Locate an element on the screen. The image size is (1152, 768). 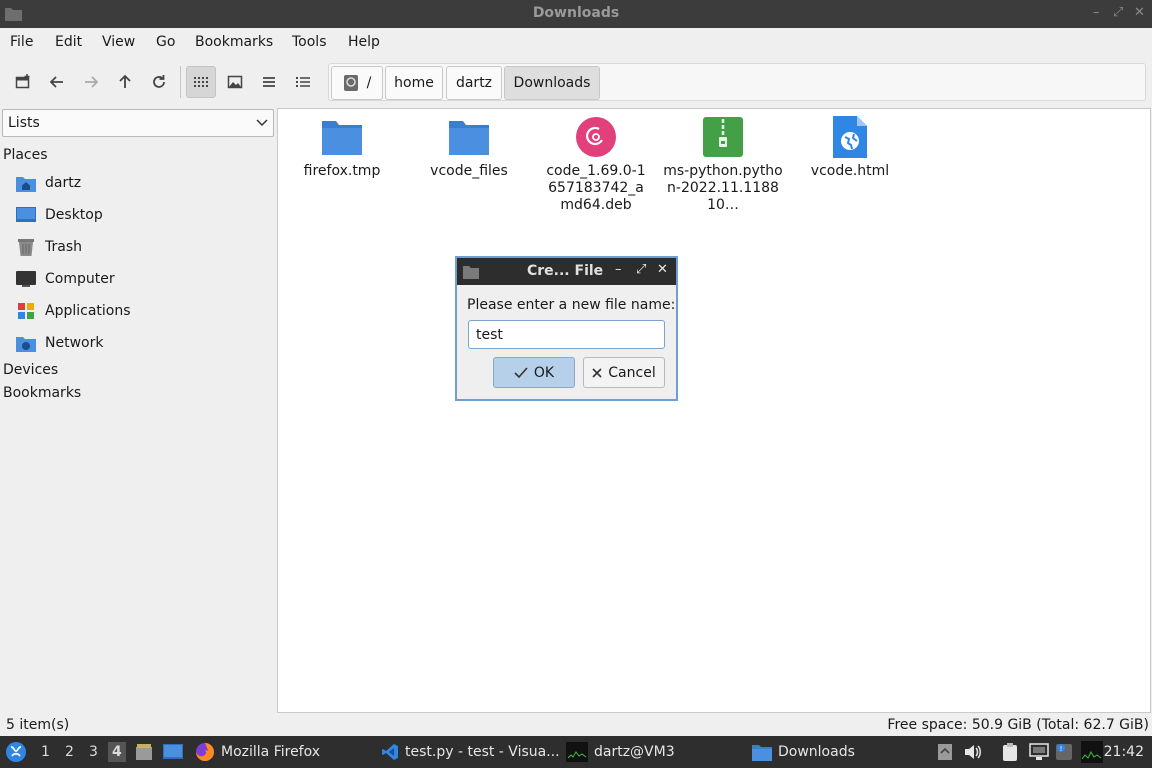
cancel-button-label: Cancel is located at coordinates (632, 372).